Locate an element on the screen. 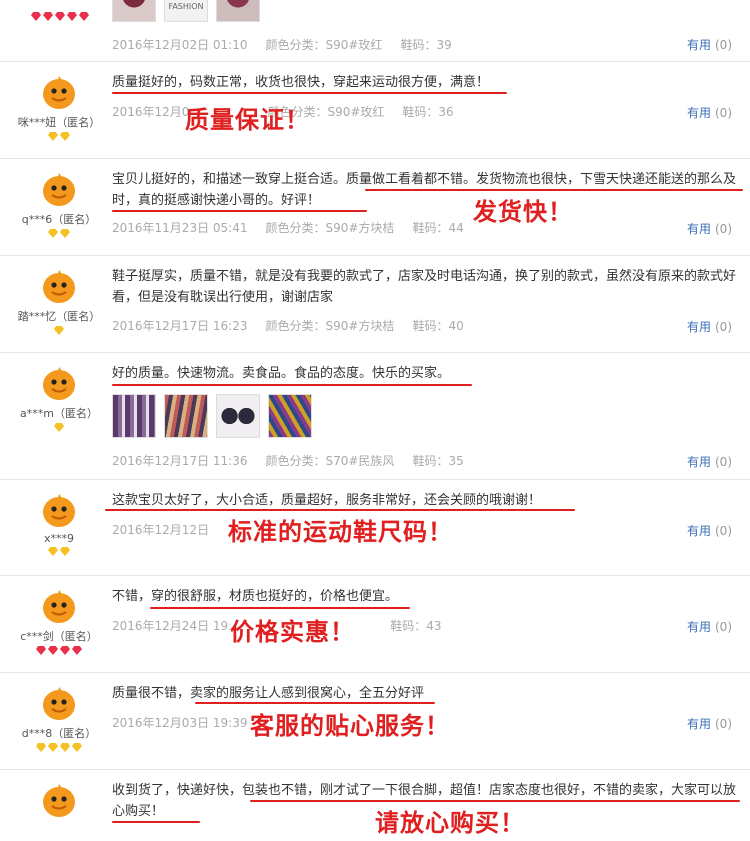 The height and width of the screenshot is (841, 750). review-meta: 2016年12月02日 01:10 颜色分类：S90#玫红 鞋码：39 is located at coordinates (291, 44).